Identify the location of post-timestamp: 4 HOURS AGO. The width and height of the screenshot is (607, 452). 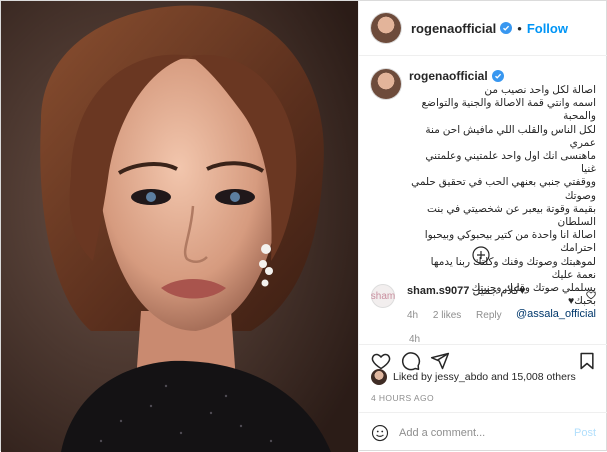
(402, 398).